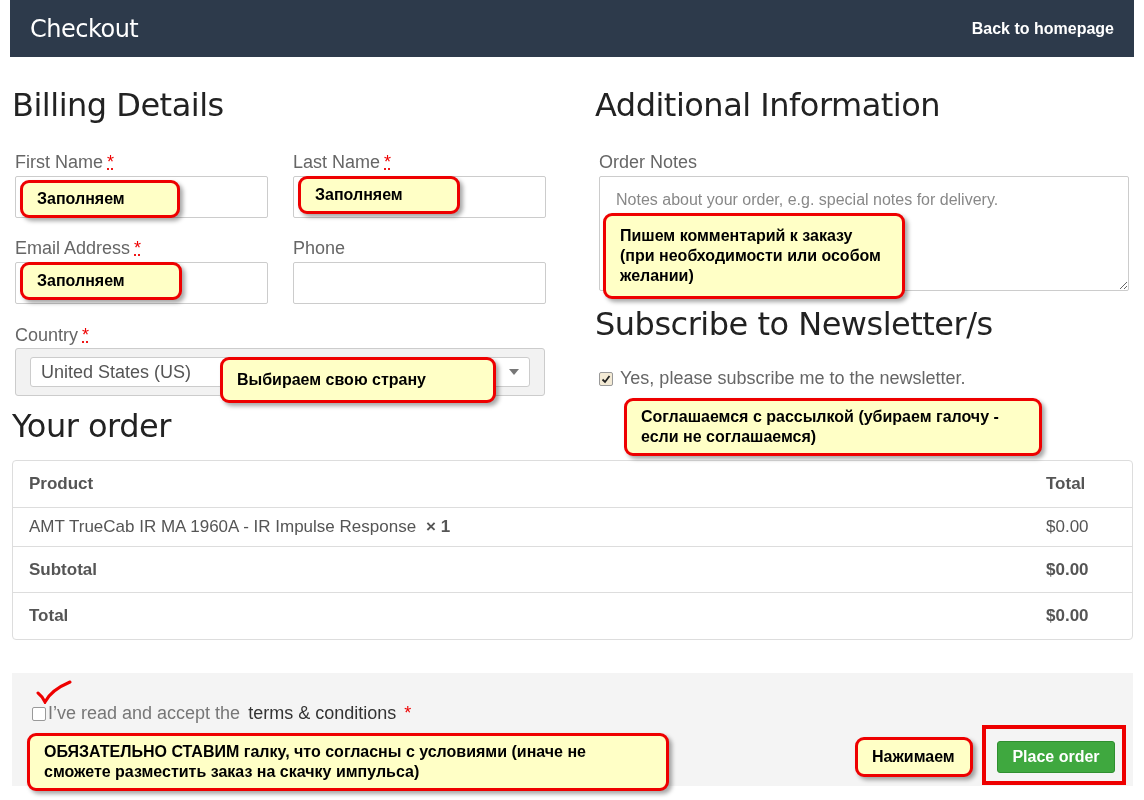 The height and width of the screenshot is (800, 1144). I want to click on annotation-tooltip: Соглашаемся с рассылкой (убираем галочу - если не соглашаемся), so click(833, 427).